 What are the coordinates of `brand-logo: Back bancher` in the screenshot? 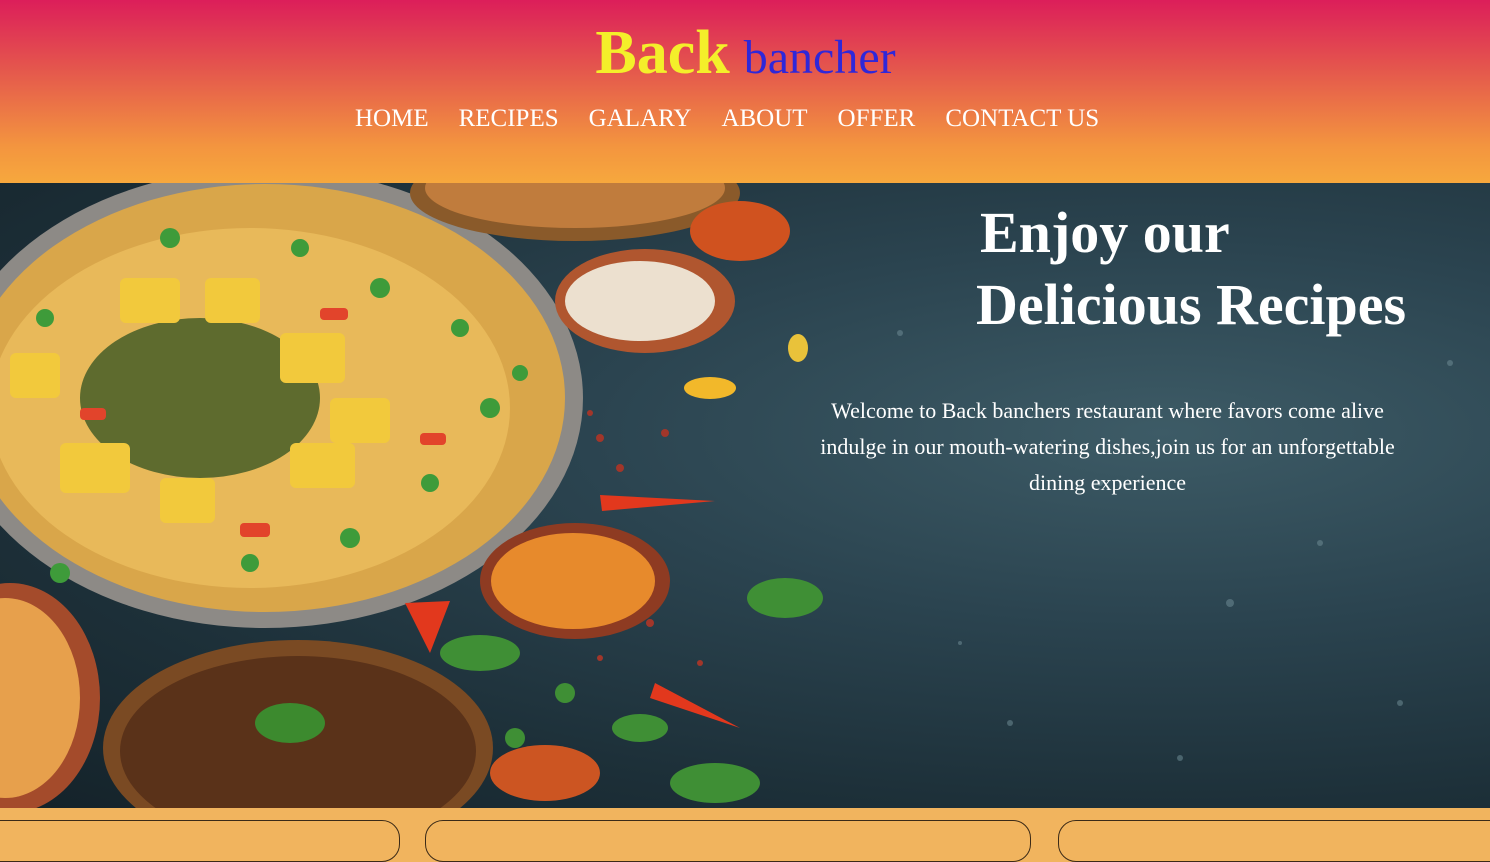 It's located at (745, 55).